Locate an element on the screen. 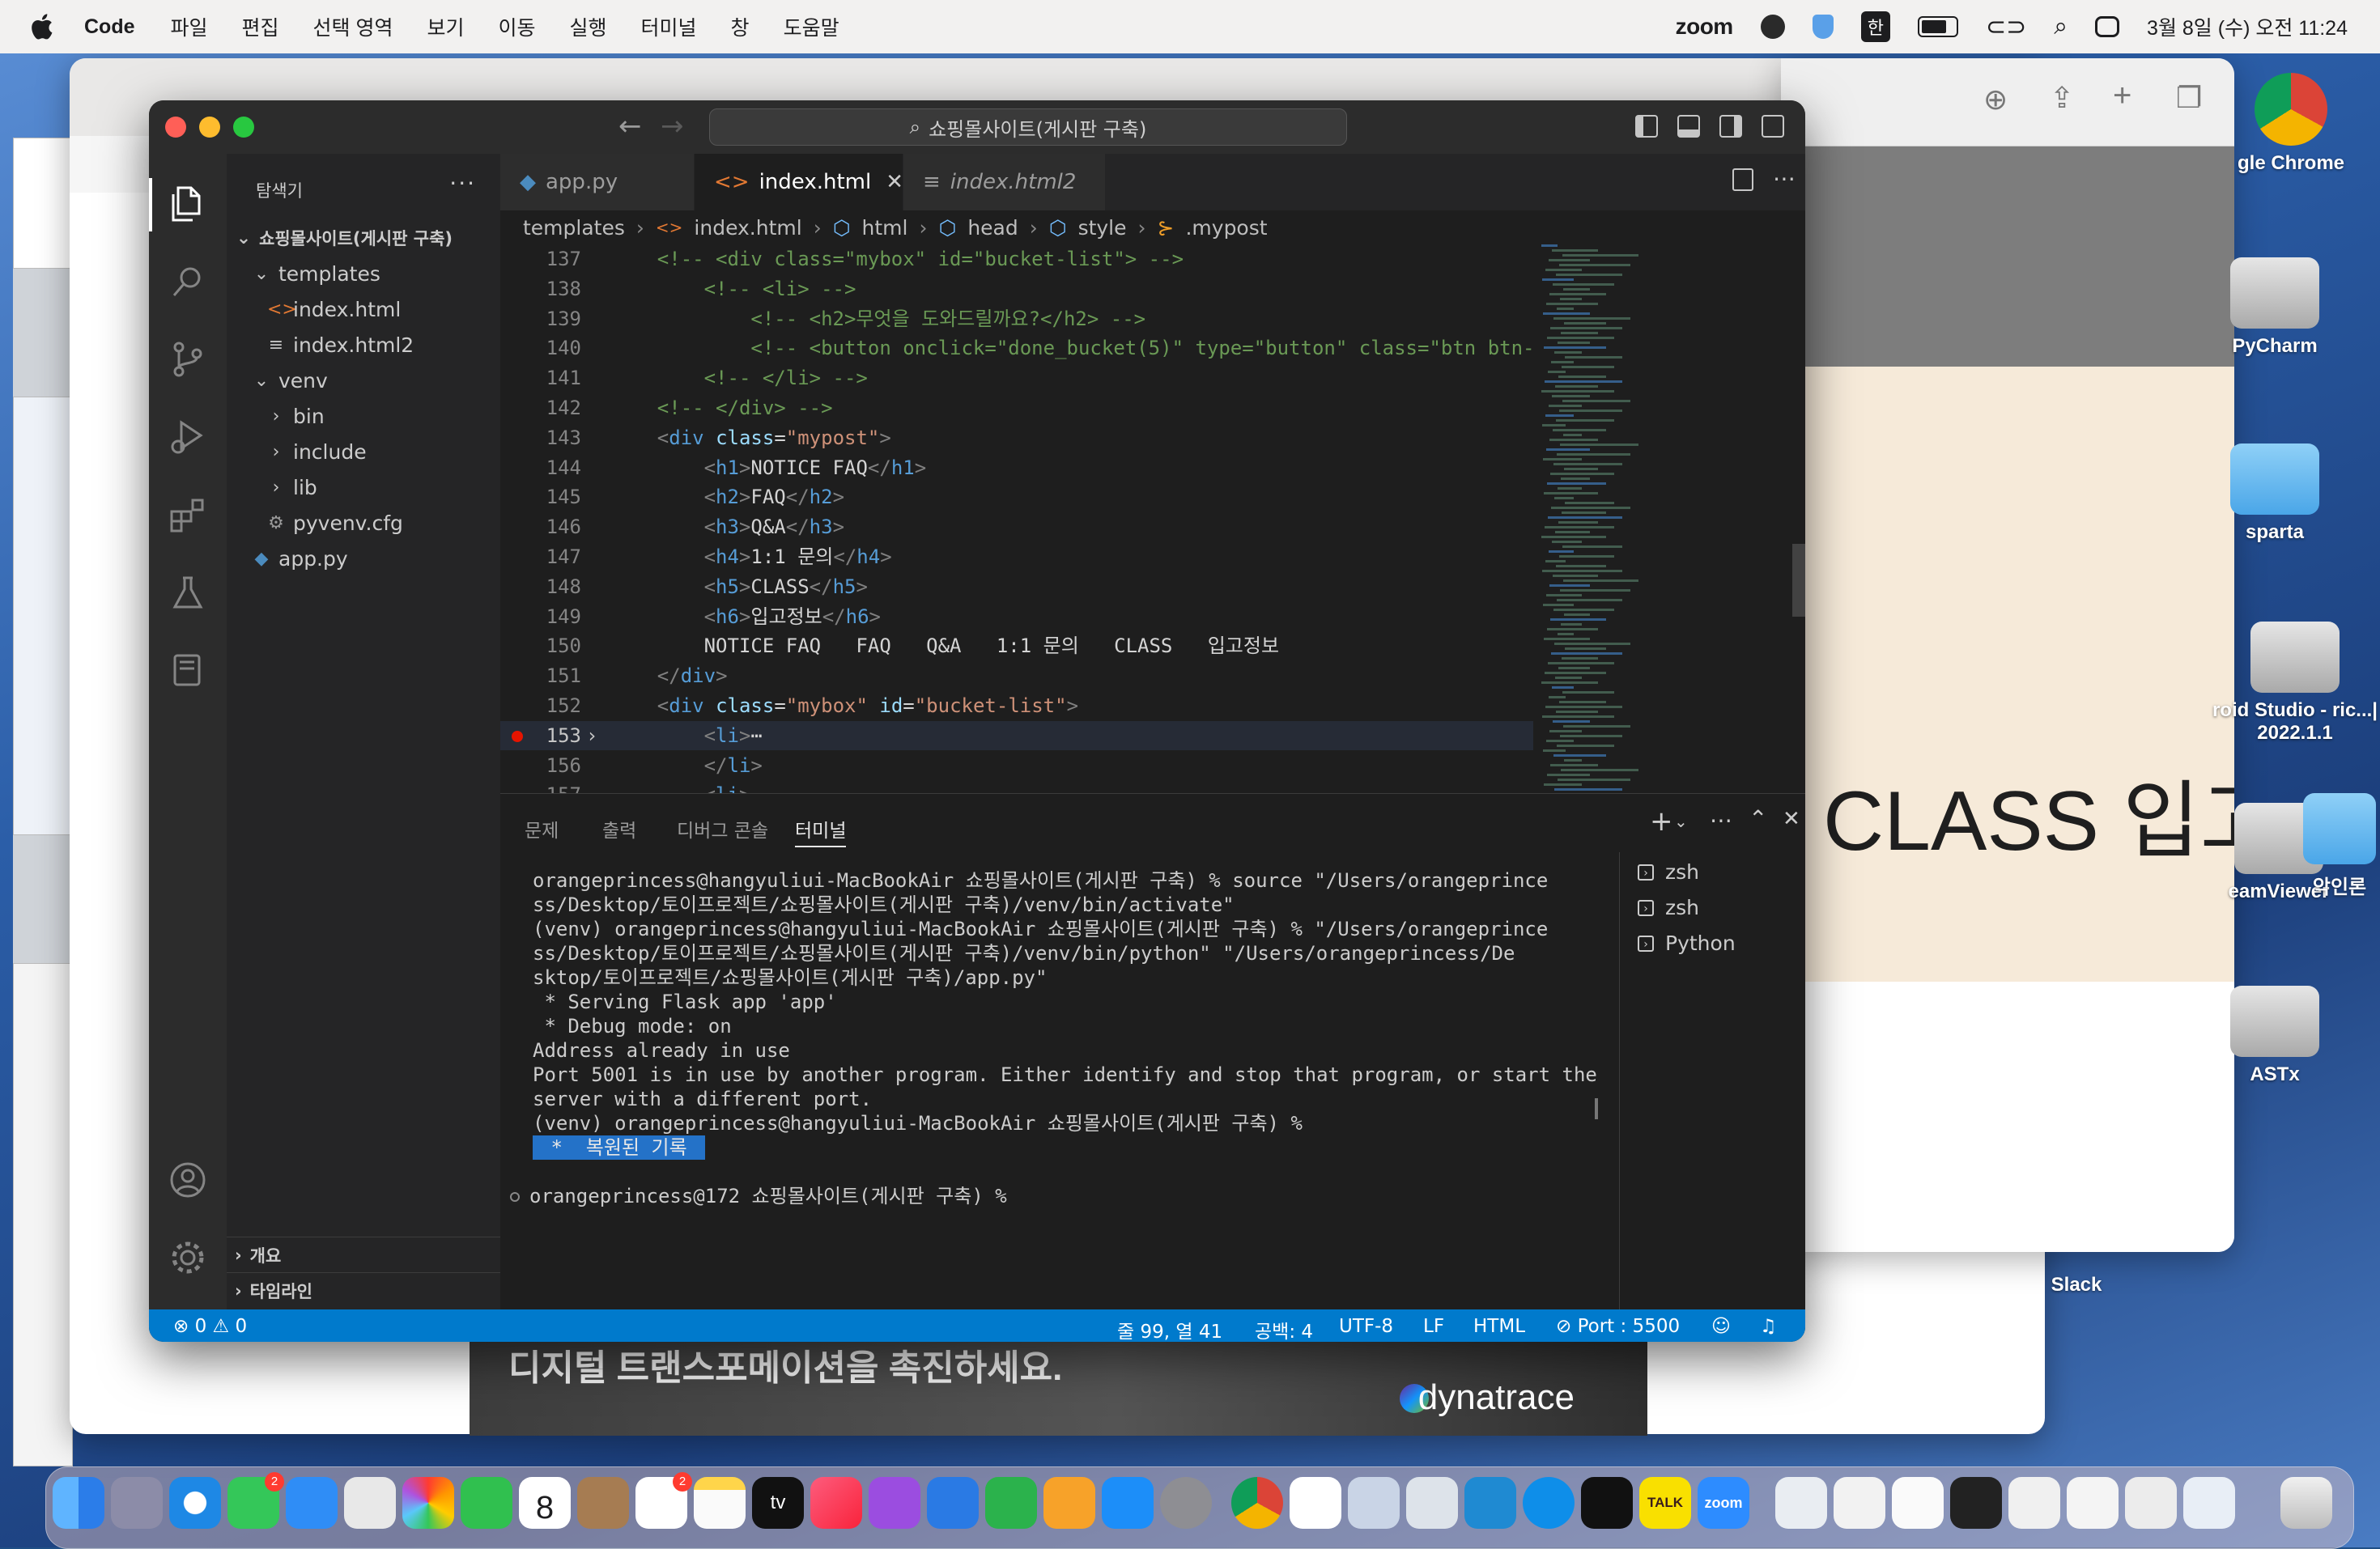 The height and width of the screenshot is (1549, 2380). indentation-status: 공백: 4 is located at coordinates (1284, 1329).